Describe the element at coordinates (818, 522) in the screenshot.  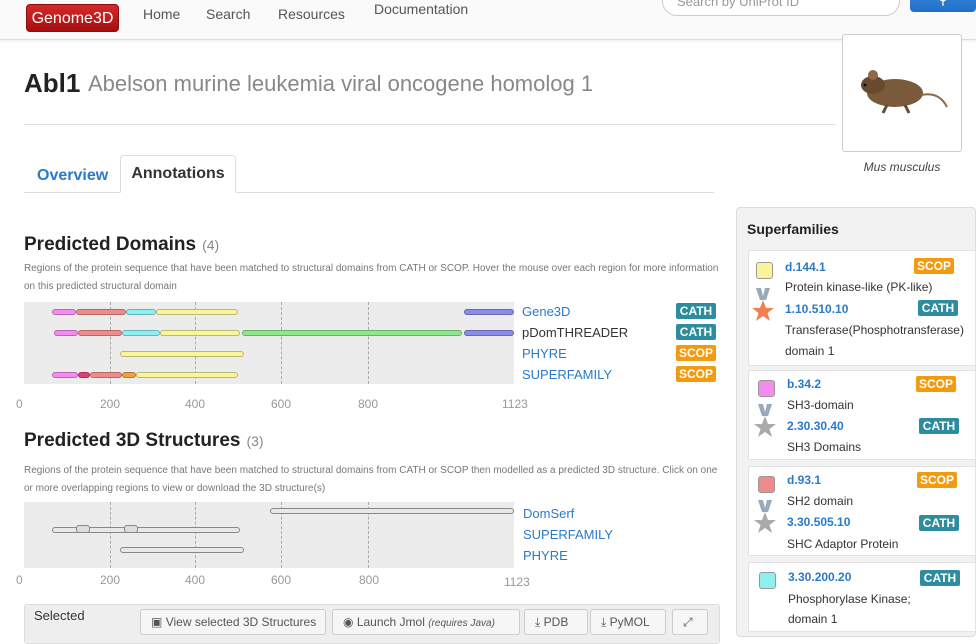
I see `cath-code-link: 3.30.505.10` at that location.